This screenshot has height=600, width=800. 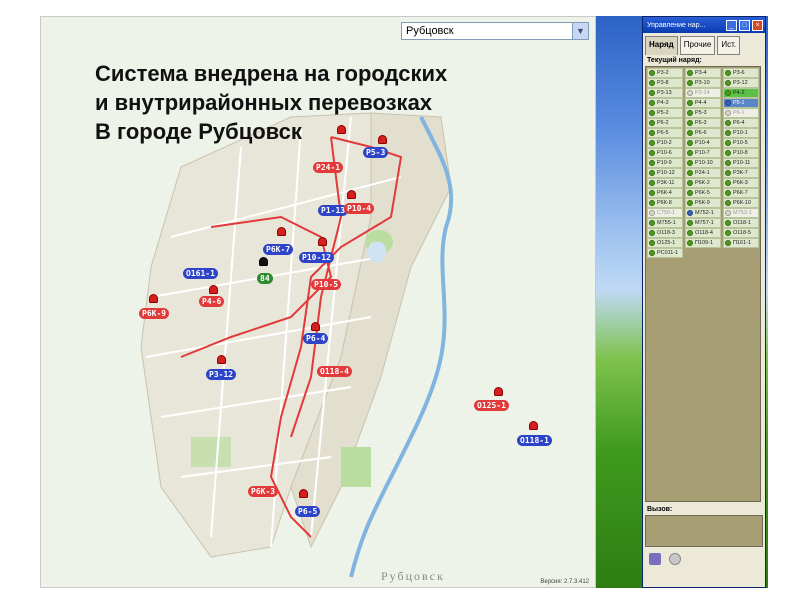 I want to click on route-item: Р4-3, so click(x=665, y=103).